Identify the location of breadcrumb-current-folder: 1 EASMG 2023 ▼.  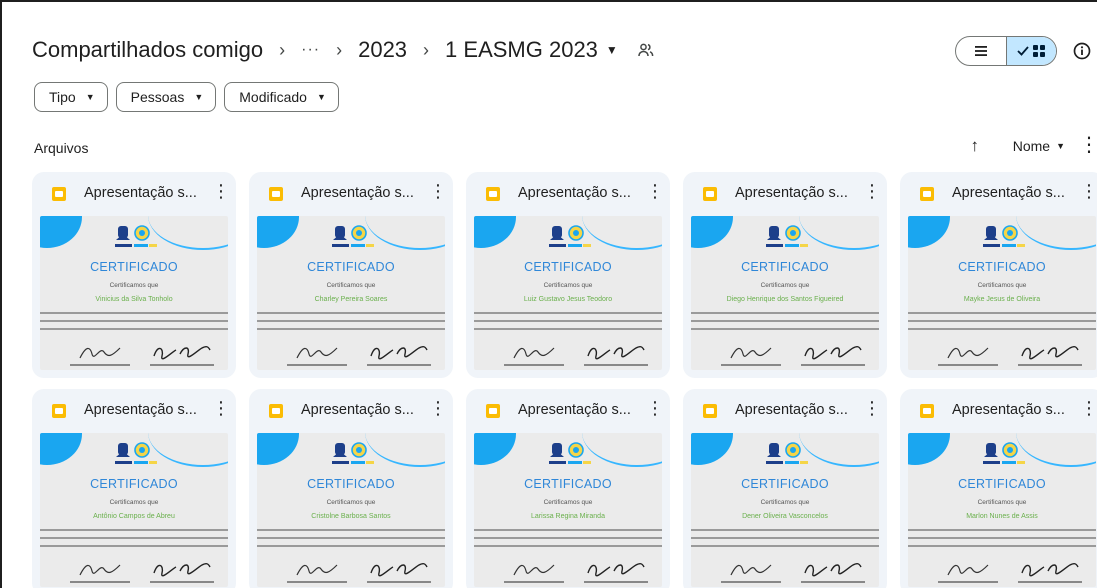
(531, 50).